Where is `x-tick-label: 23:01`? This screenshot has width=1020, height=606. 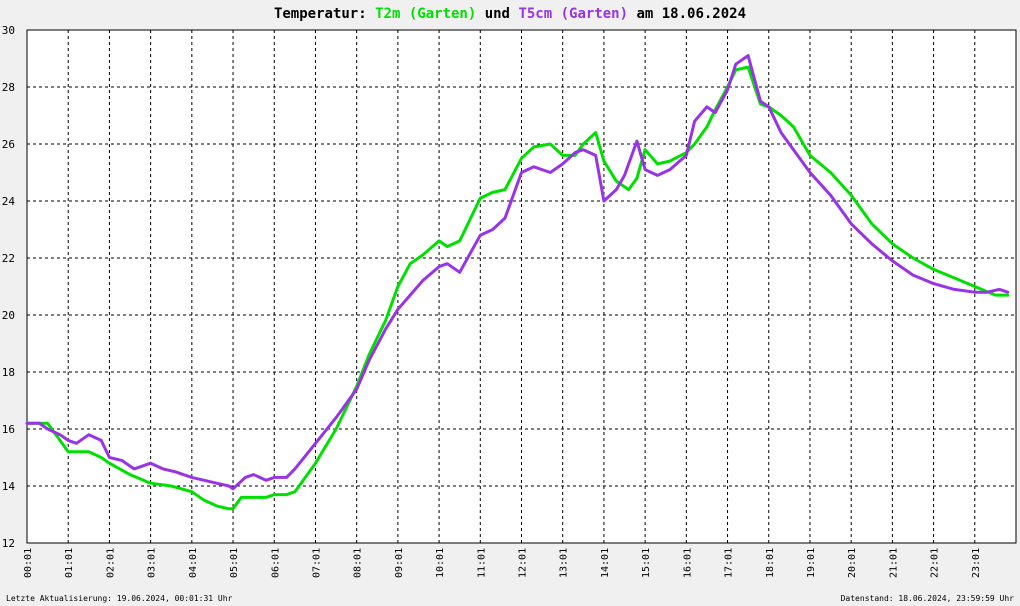
x-tick-label: 23:01 is located at coordinates (976, 563).